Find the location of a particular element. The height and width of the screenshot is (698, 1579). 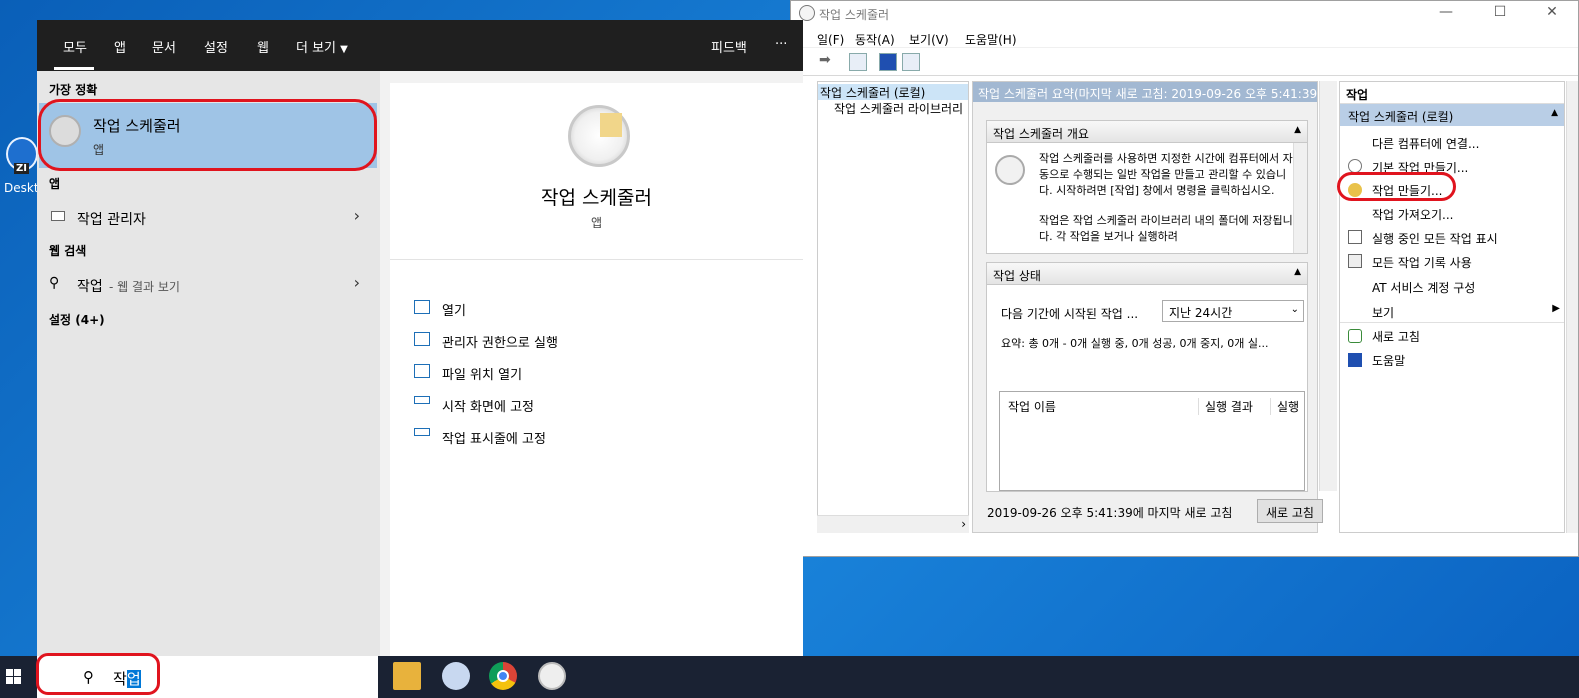

running-tasks-icon is located at coordinates (1355, 237).